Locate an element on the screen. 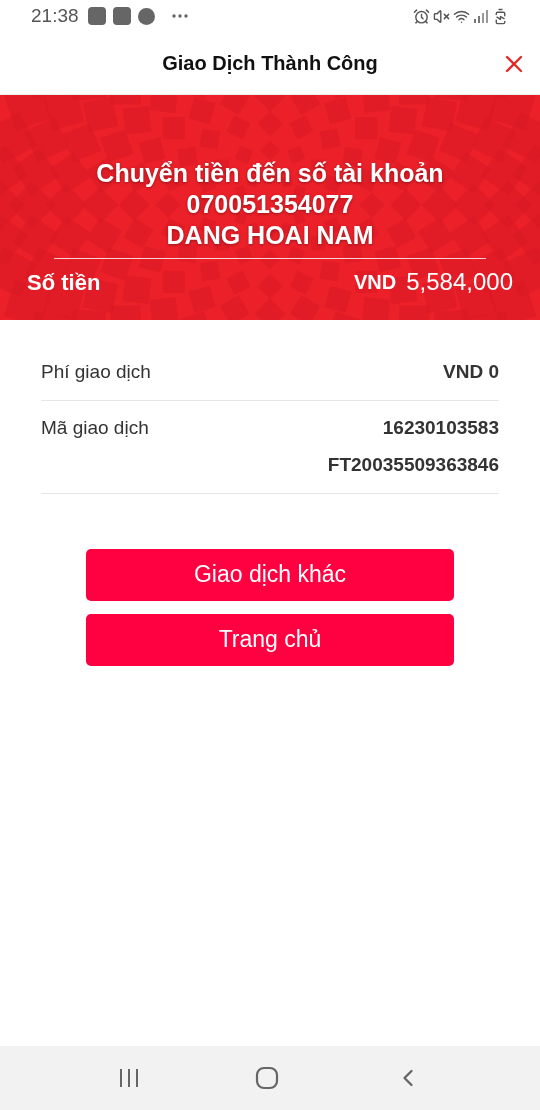 The width and height of the screenshot is (540, 1110). amount-label: Số tiền is located at coordinates (64, 282).